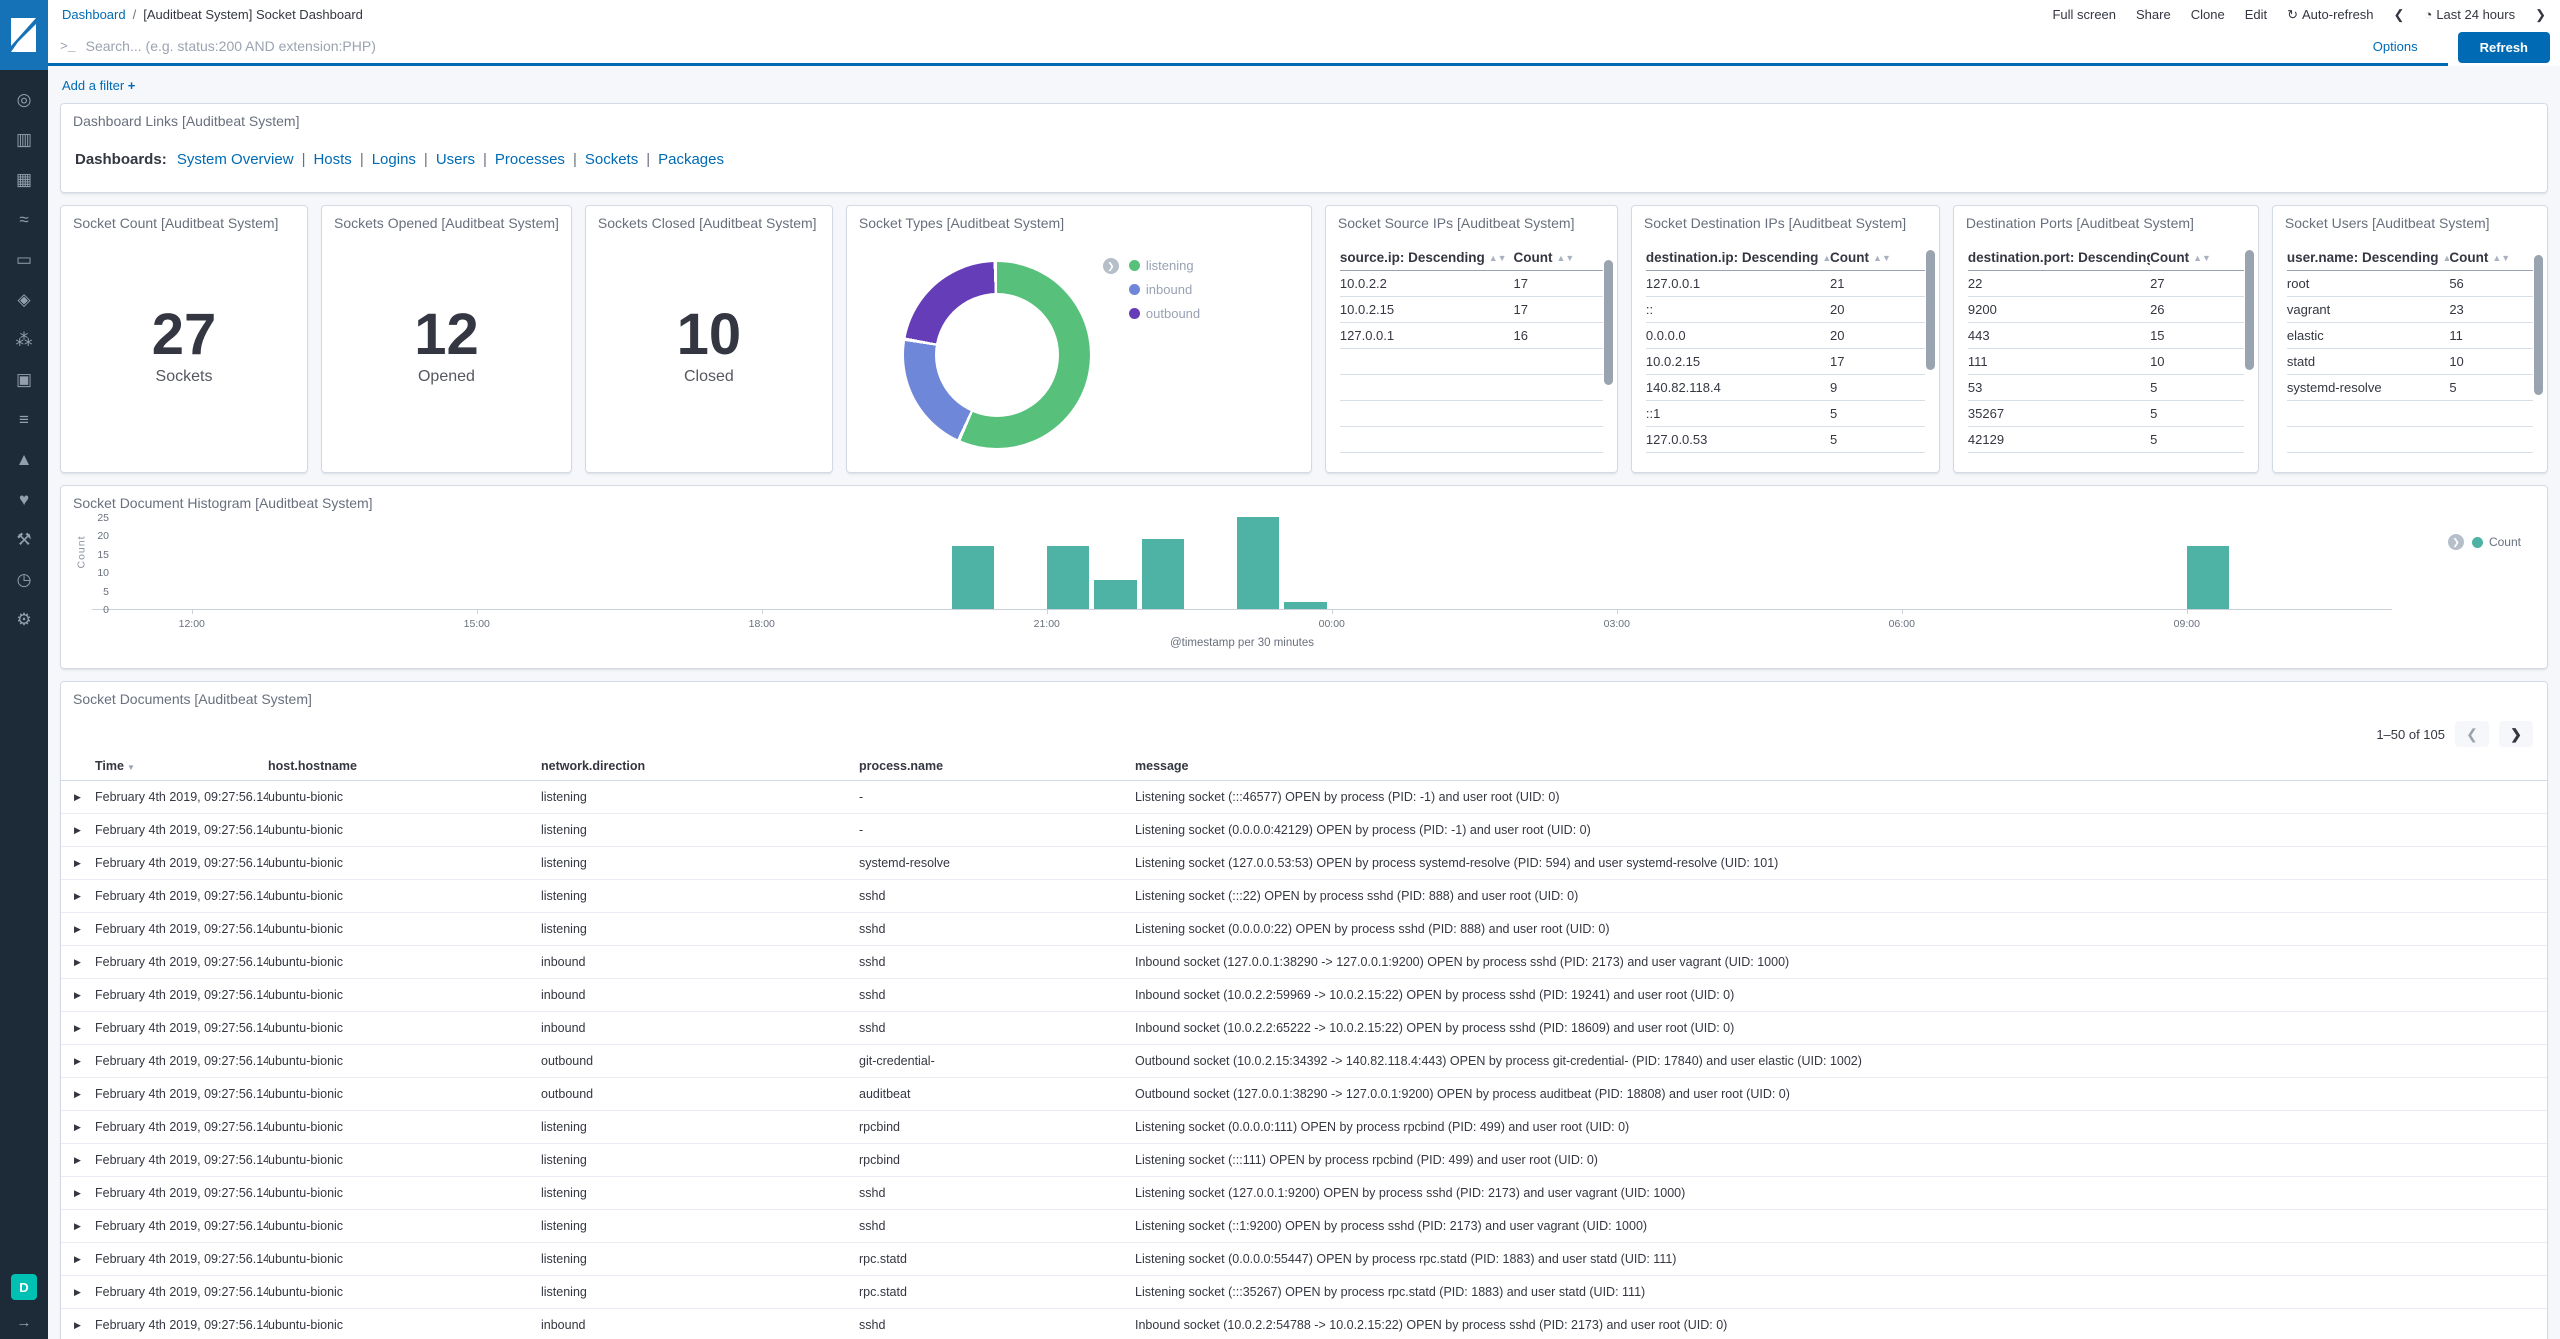 The height and width of the screenshot is (1339, 2560). I want to click on bucket-value: systemd-resolve, so click(2368, 387).